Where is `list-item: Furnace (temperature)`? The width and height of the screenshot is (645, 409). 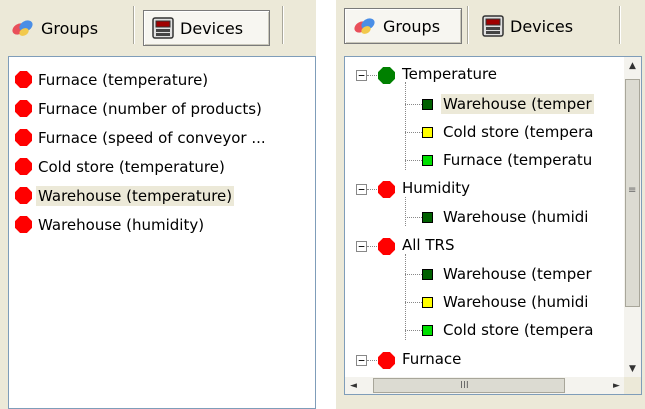
list-item: Furnace (temperature) is located at coordinates (162, 79).